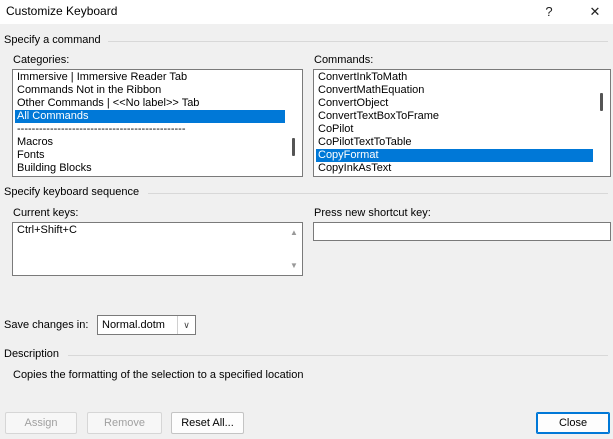 The width and height of the screenshot is (613, 439). I want to click on save-changes-label: Save changes in:, so click(46, 325).